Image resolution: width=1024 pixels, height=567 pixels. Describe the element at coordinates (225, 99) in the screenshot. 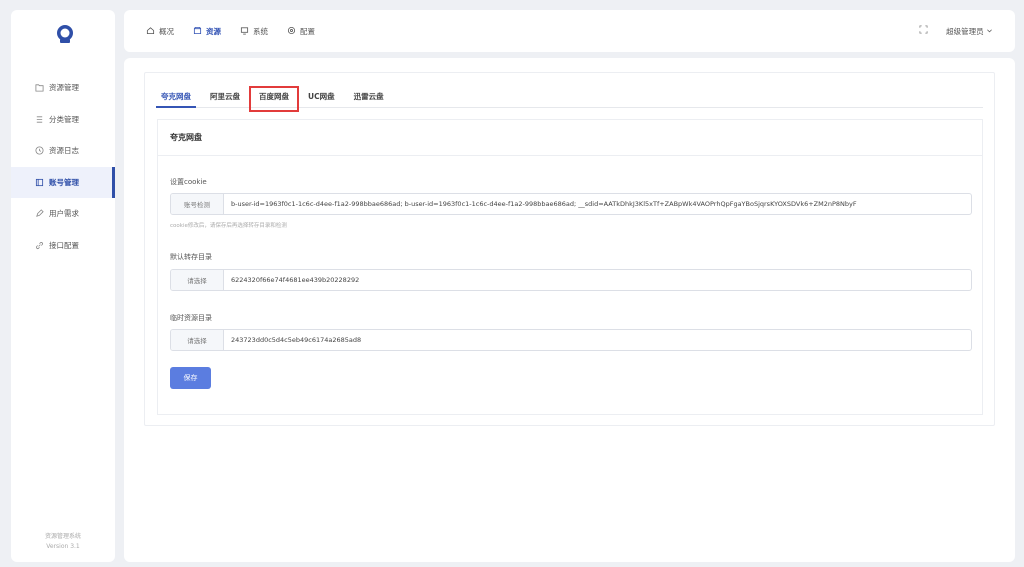

I see `tab-aliyun: 阿里云盘` at that location.